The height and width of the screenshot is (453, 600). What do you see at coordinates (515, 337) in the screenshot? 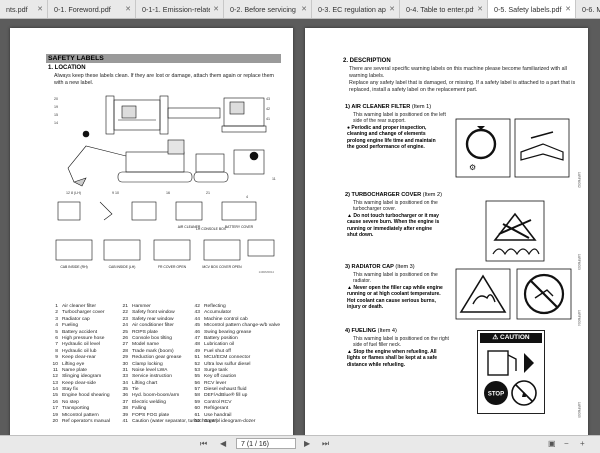
I see `caution-word: CAUTION` at bounding box center [515, 337].